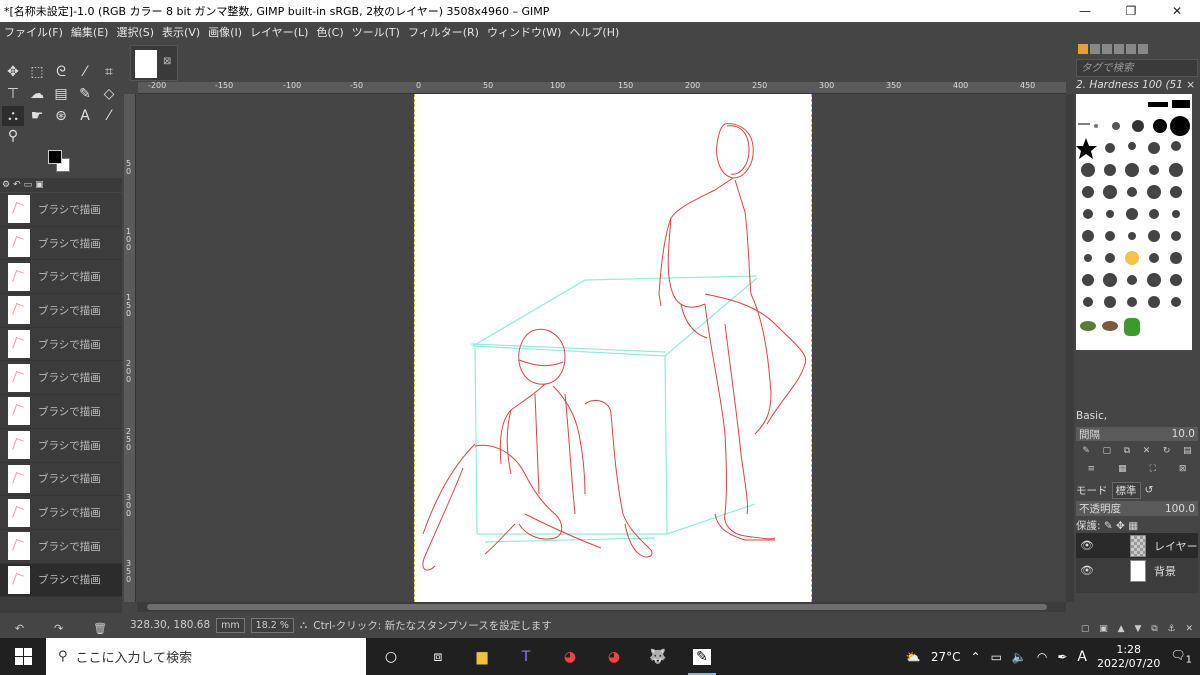 Image resolution: width=1200 pixels, height=675 pixels. I want to click on lasso-tool-icon: ᘓ, so click(61, 72).